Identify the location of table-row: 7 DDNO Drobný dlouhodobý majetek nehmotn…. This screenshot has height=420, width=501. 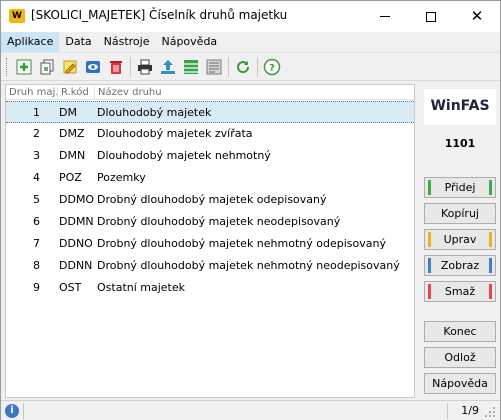
(210, 244).